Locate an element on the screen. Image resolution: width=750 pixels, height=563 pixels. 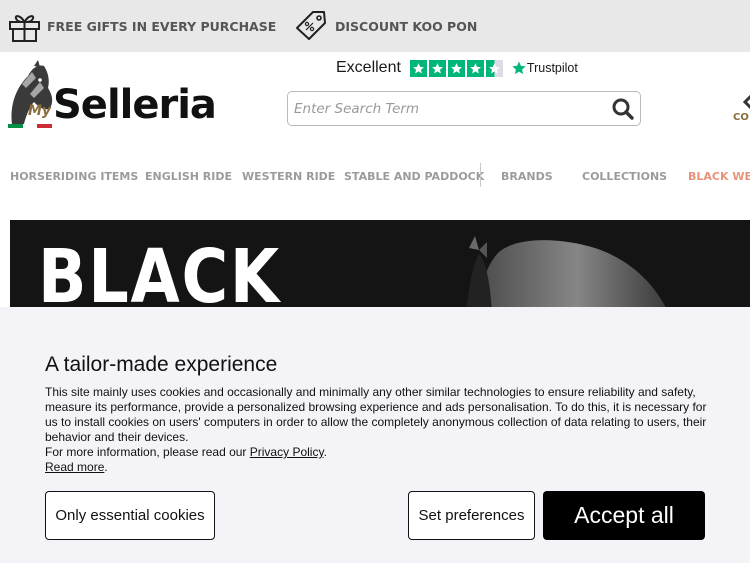
search-bar is located at coordinates (464, 108).